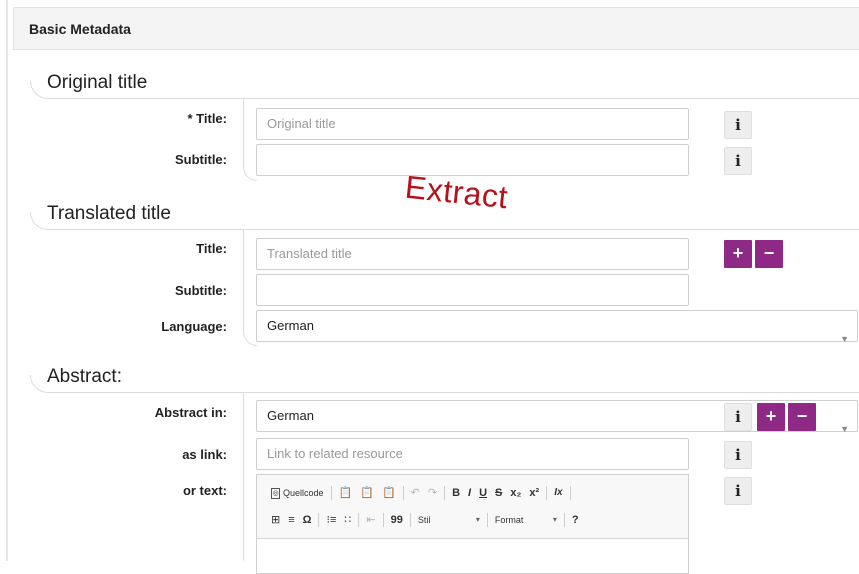  What do you see at coordinates (575, 520) in the screenshot?
I see `help-icon: ?` at bounding box center [575, 520].